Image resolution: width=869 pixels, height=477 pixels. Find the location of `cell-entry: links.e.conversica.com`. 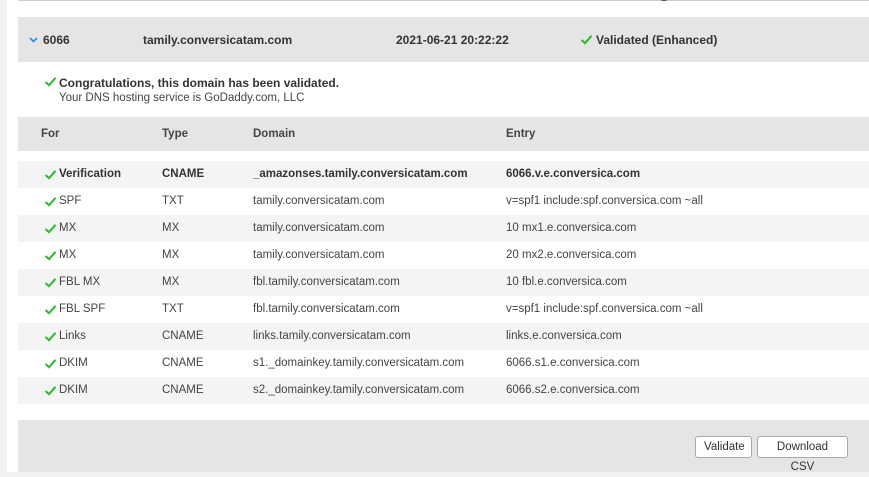

cell-entry: links.e.conversica.com is located at coordinates (564, 336).